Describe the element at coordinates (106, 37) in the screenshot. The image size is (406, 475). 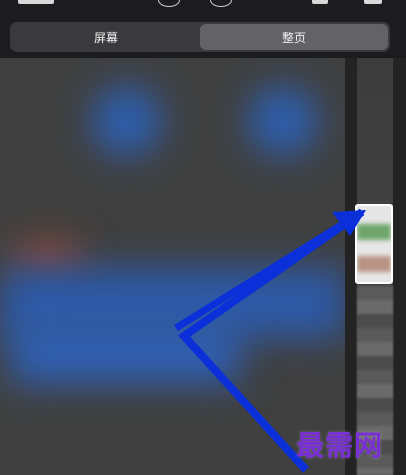
I see `tab-screen: 屏幕` at that location.